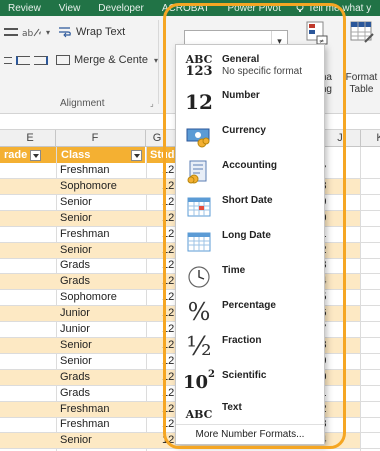 The width and height of the screenshot is (380, 451). I want to click on merge-icon, so click(63, 60).